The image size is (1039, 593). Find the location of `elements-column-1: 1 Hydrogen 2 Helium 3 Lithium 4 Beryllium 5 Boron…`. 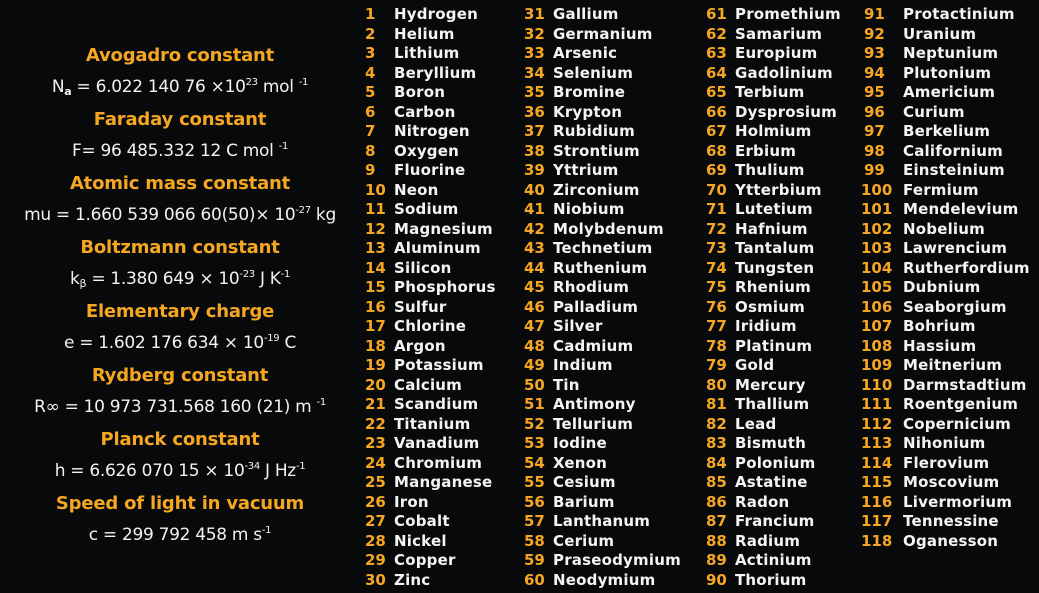

elements-column-1: 1 Hydrogen 2 Helium 3 Lithium 4 Beryllium 5 Boron… is located at coordinates (430, 297).